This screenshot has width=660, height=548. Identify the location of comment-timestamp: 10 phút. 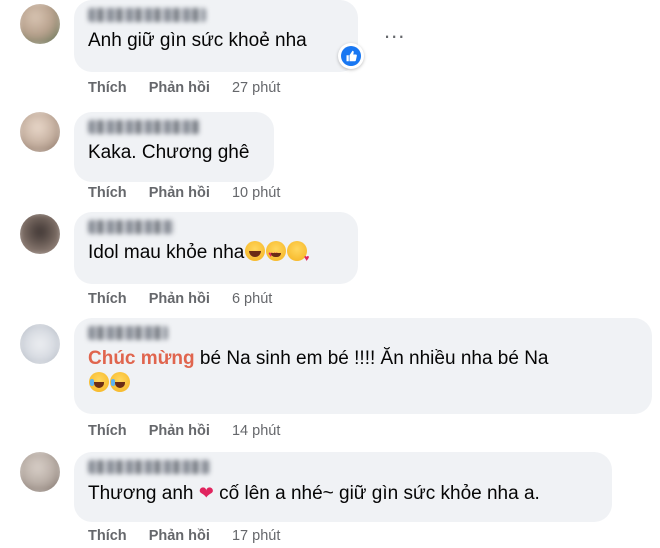
(256, 193).